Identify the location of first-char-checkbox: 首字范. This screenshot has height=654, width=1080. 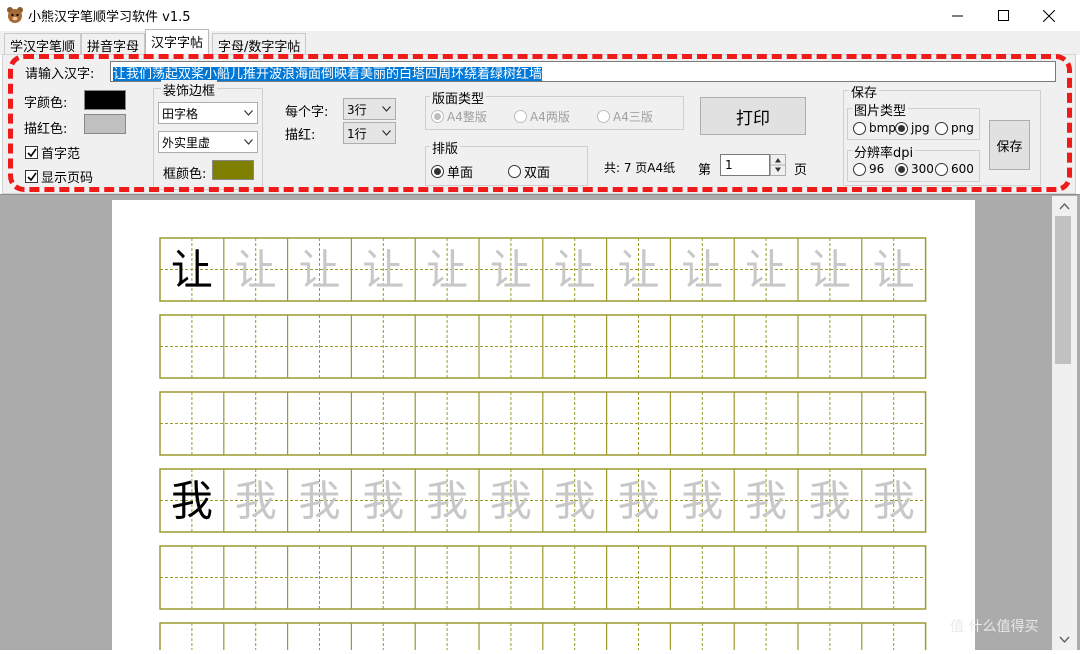
(52, 152).